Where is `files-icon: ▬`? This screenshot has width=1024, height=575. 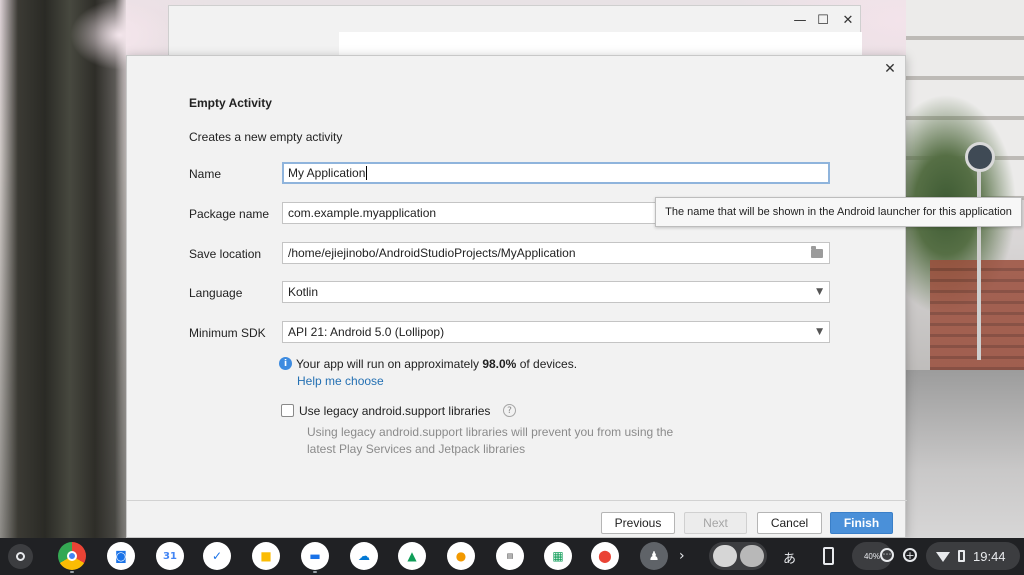
files-icon: ▬ is located at coordinates (315, 556).